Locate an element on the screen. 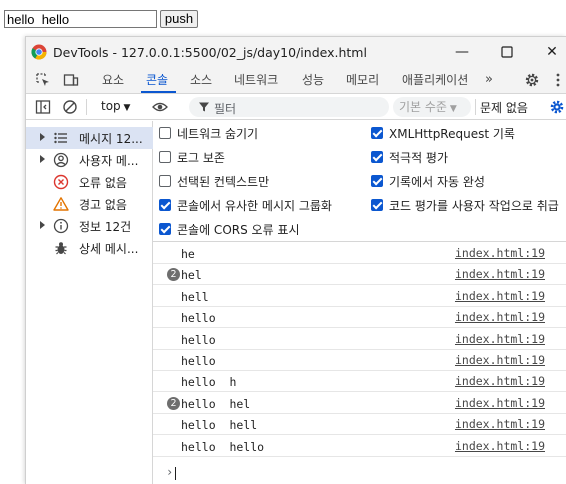 The width and height of the screenshot is (566, 484). context-label: top is located at coordinates (111, 106).